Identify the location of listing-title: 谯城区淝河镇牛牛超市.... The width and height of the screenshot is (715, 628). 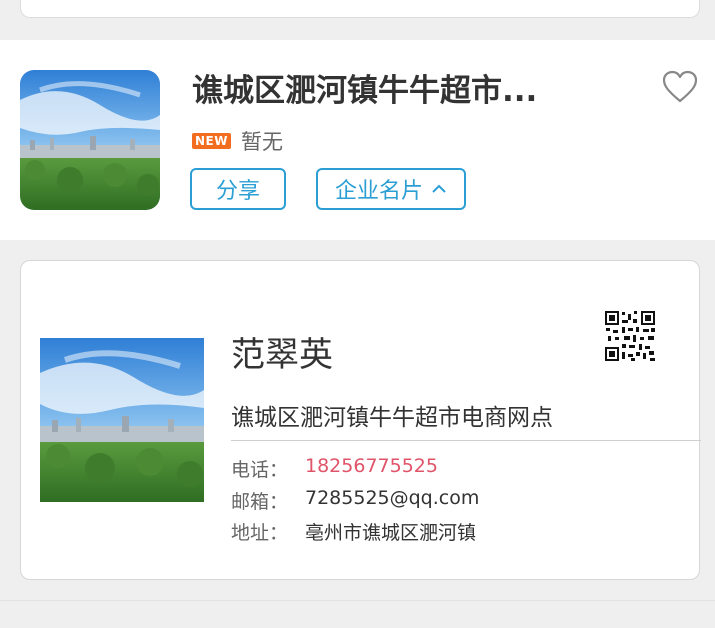
(372, 91).